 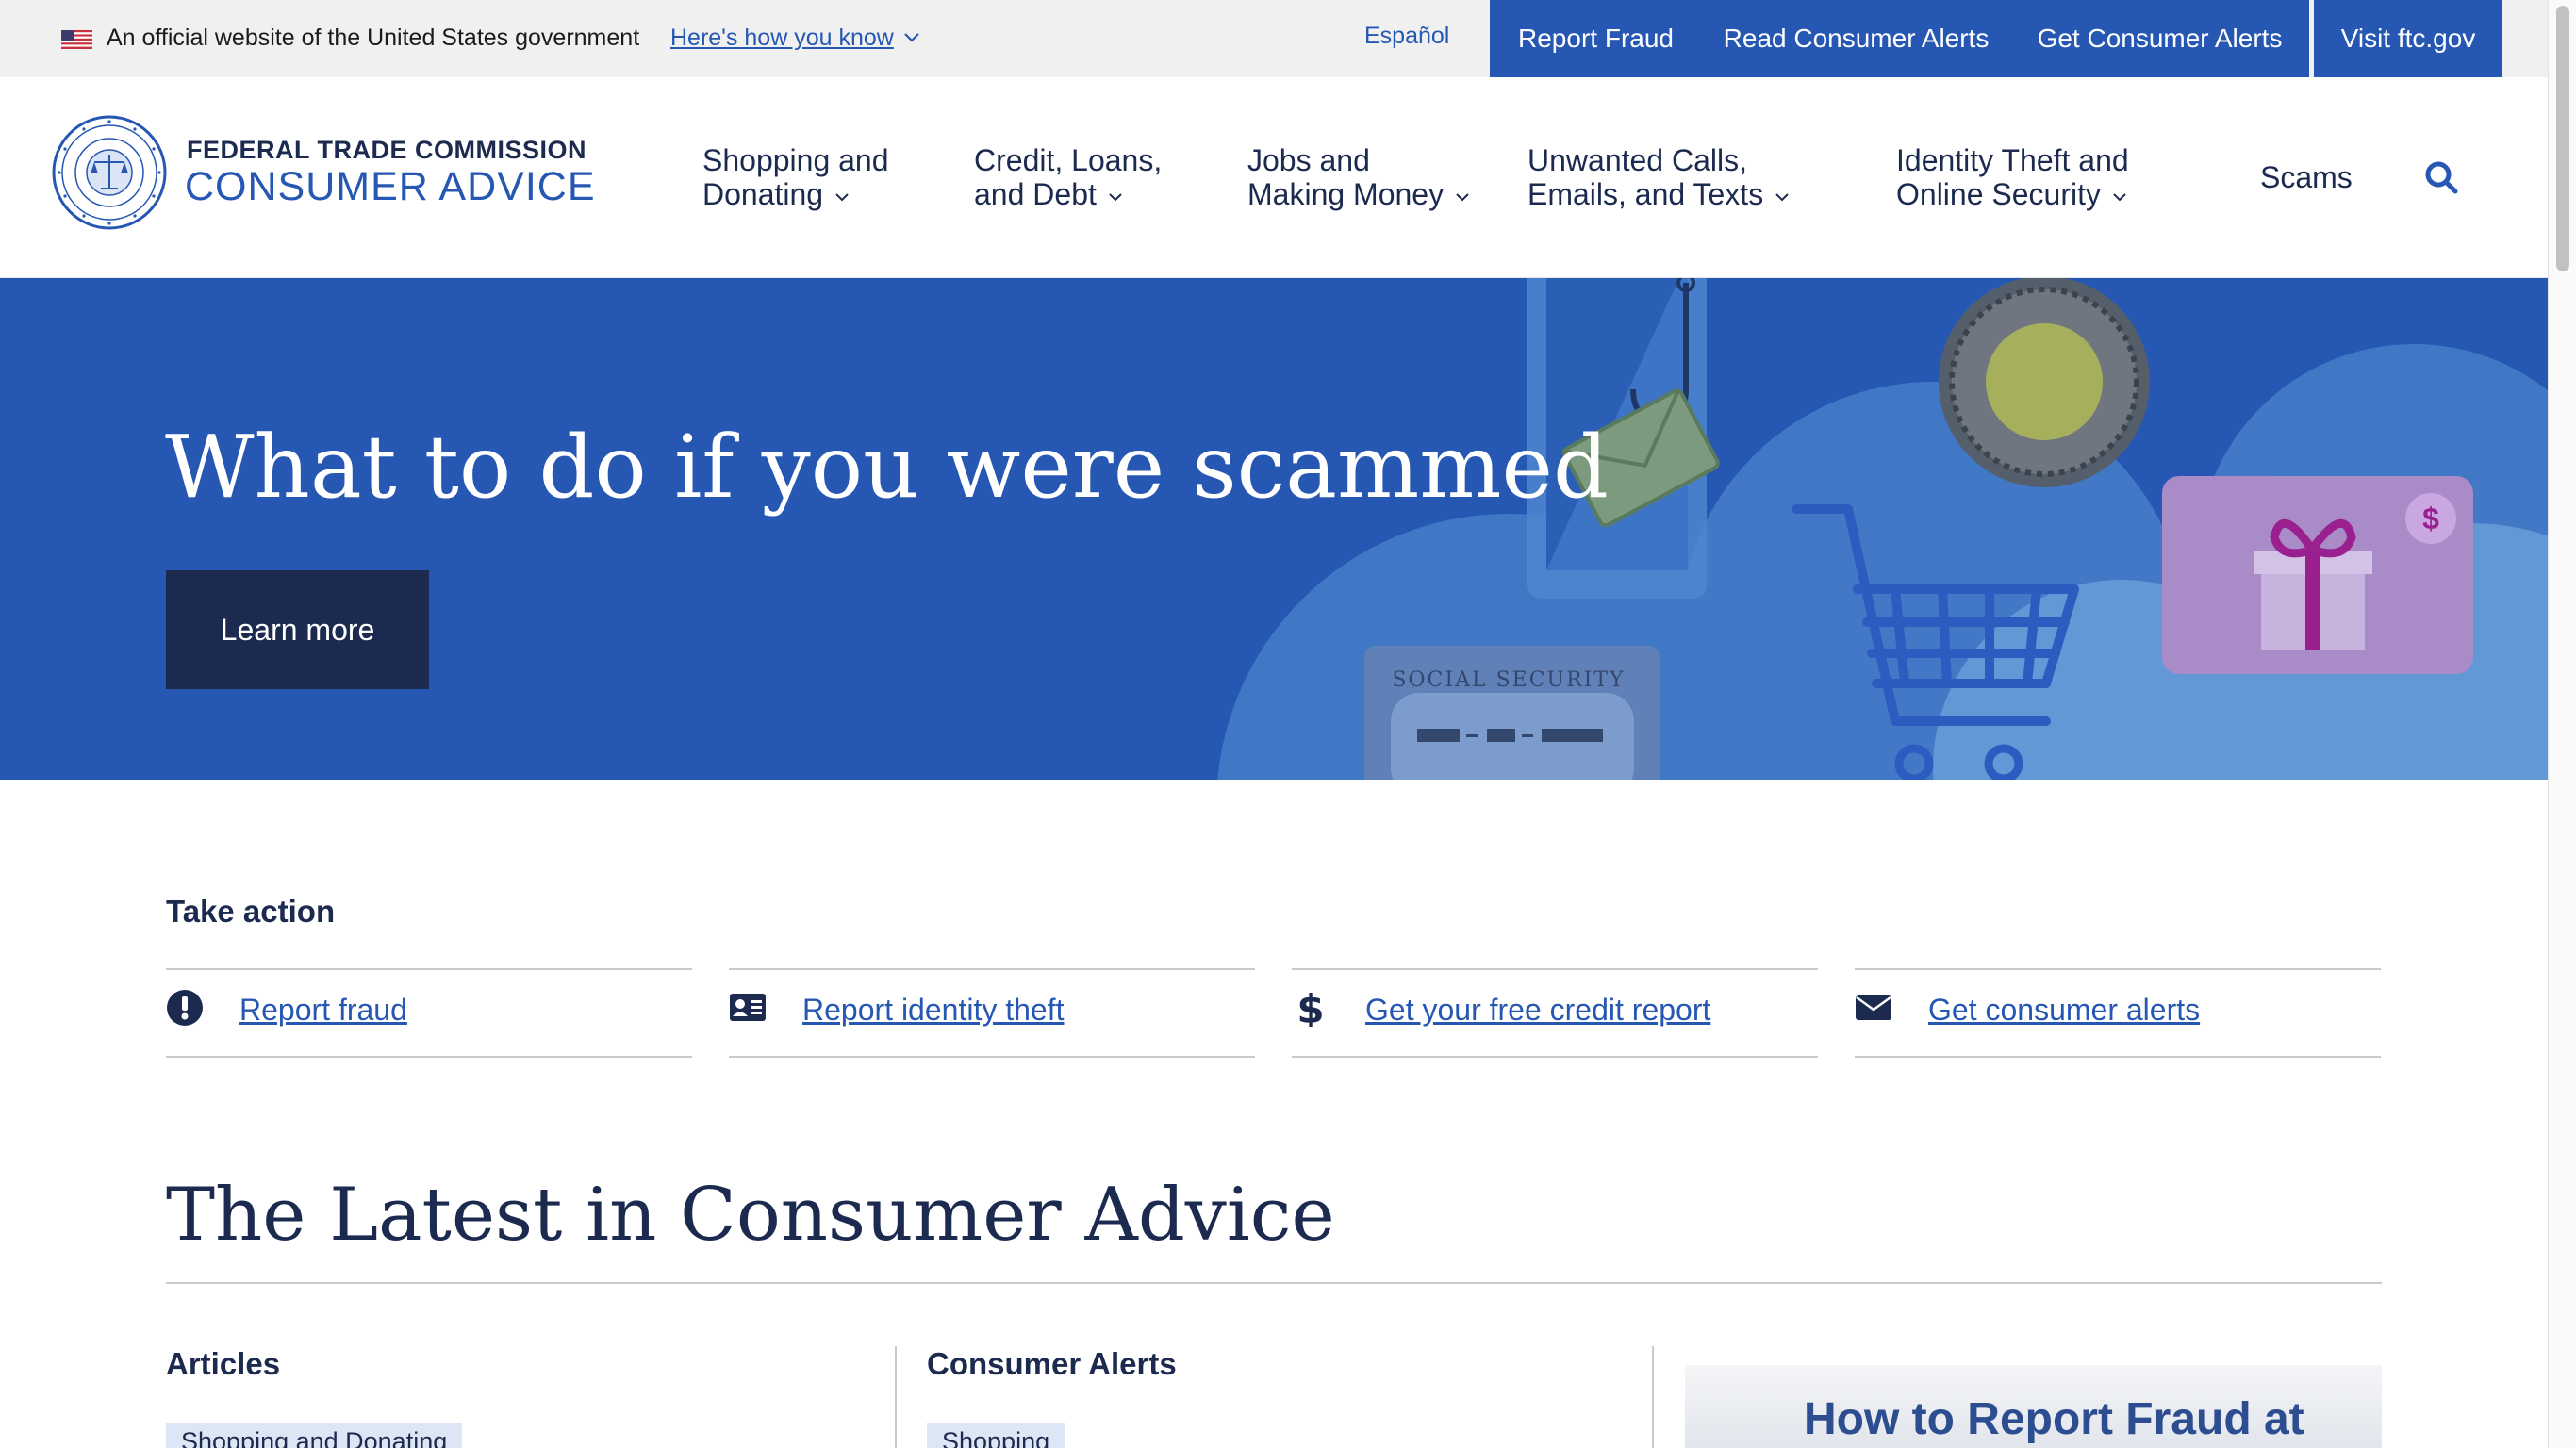 What do you see at coordinates (297, 629) in the screenshot?
I see `learn-more-button: Learn more` at bounding box center [297, 629].